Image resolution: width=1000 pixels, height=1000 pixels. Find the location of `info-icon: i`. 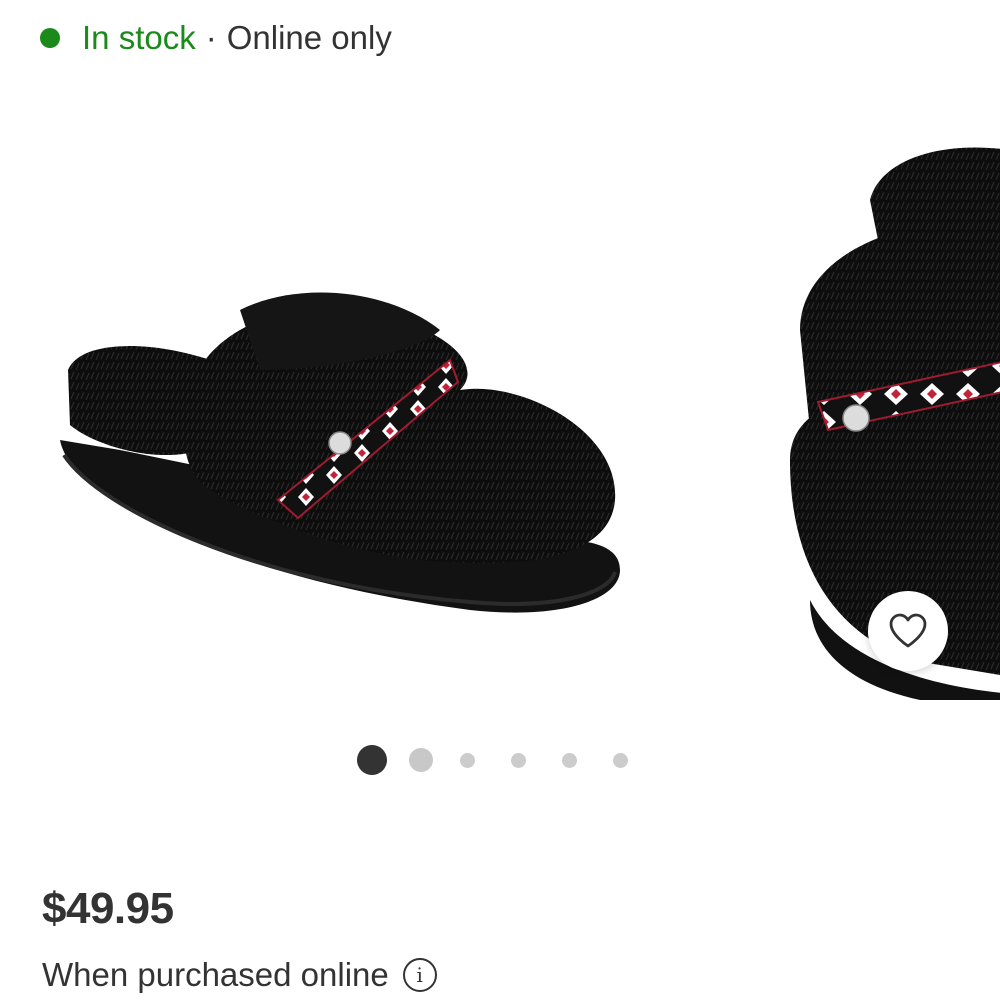

info-icon: i is located at coordinates (419, 975).